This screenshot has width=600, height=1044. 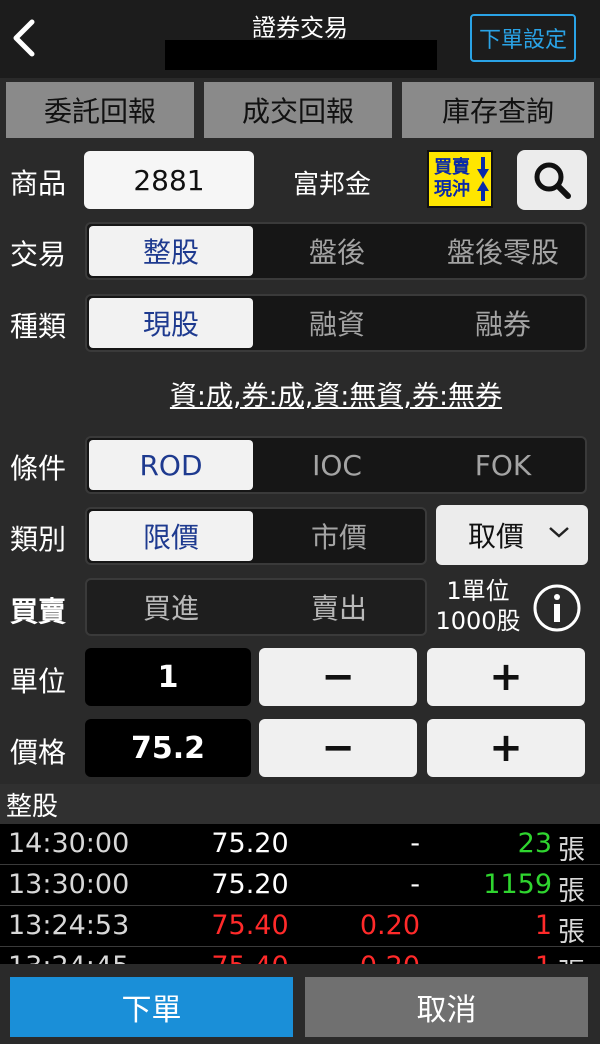 I want to click on app-header: 證券交易 下單設定, so click(x=300, y=39).